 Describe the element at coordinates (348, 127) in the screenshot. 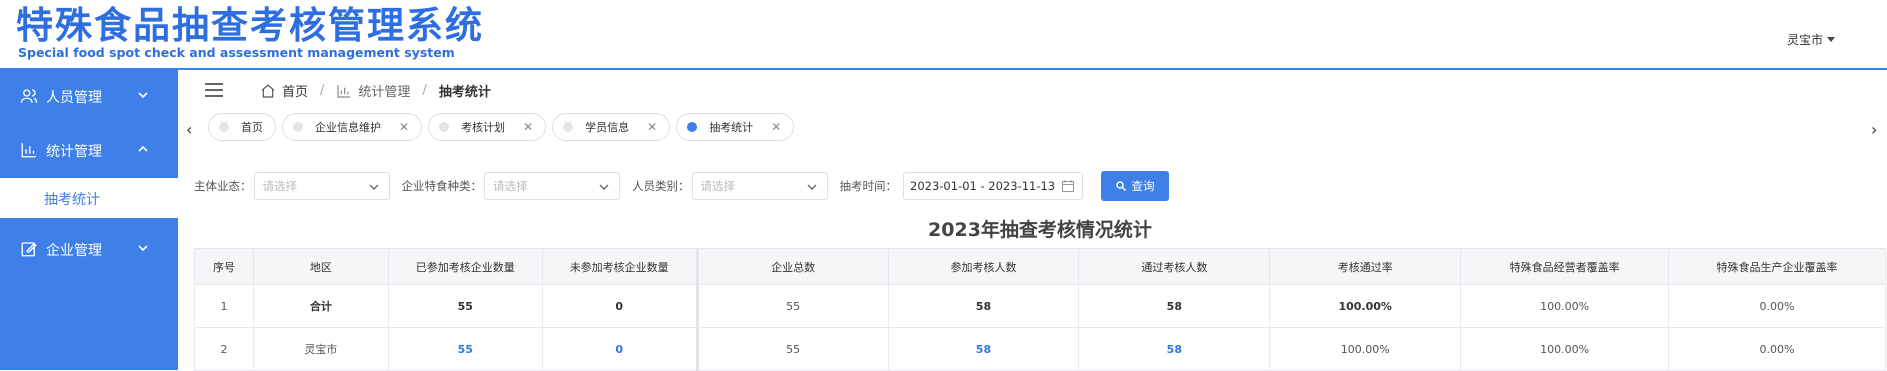

I see `tab-label: 企业信息维护` at that location.